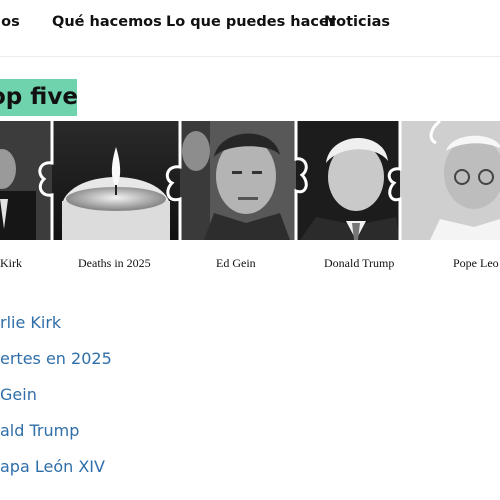  Describe the element at coordinates (450, 180) in the screenshot. I see `puzzle-piece-pope-leo` at that location.